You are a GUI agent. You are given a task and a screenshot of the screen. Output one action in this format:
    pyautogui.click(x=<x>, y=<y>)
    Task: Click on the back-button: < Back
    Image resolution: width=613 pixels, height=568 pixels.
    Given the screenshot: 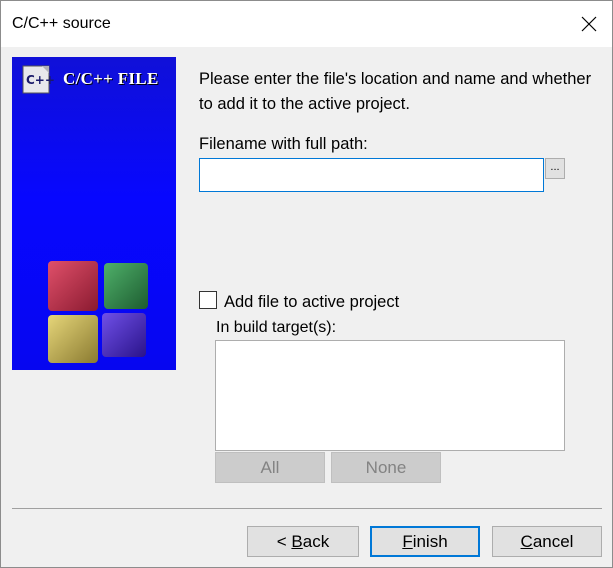 What is the action you would take?
    pyautogui.click(x=303, y=541)
    